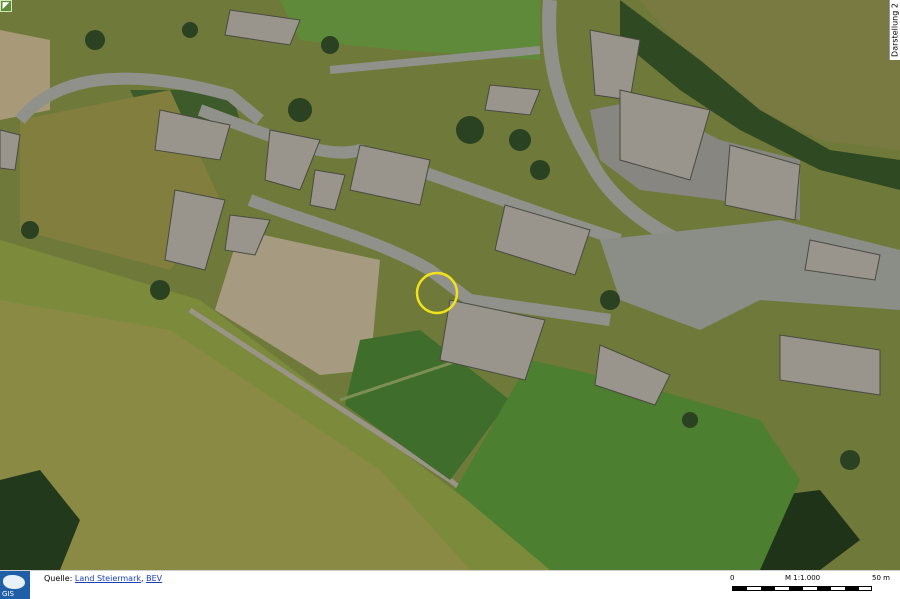  I want to click on scale-bar: 0 M 1:1.000 50 m, so click(810, 585).